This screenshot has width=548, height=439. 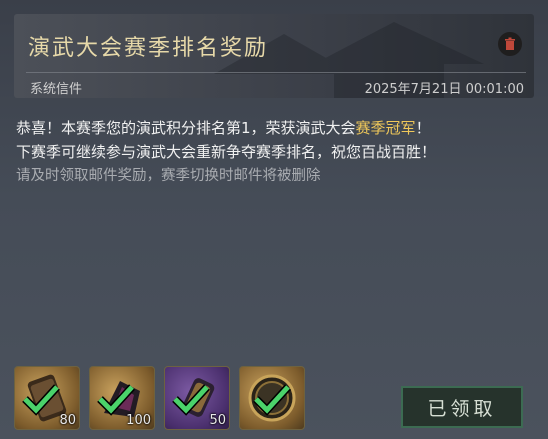 What do you see at coordinates (56, 89) in the screenshot?
I see `mail-sender: 系统信件` at bounding box center [56, 89].